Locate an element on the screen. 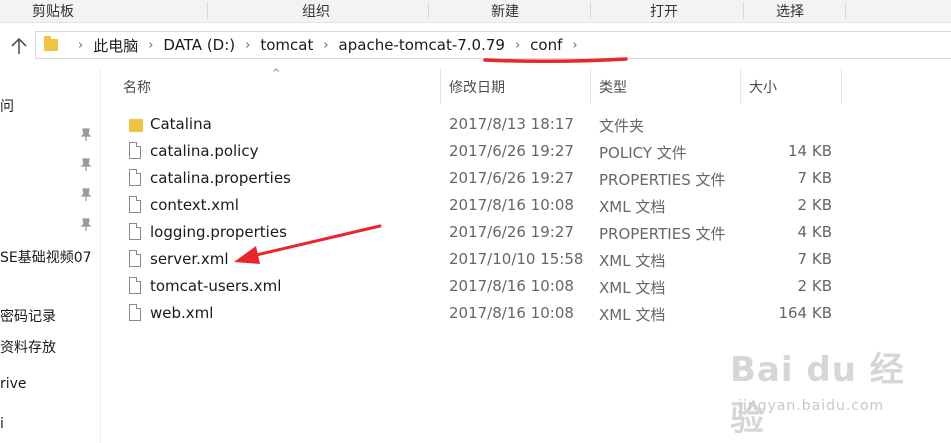 Image resolution: width=951 pixels, height=443 pixels. file-size: 14 KB is located at coordinates (810, 151).